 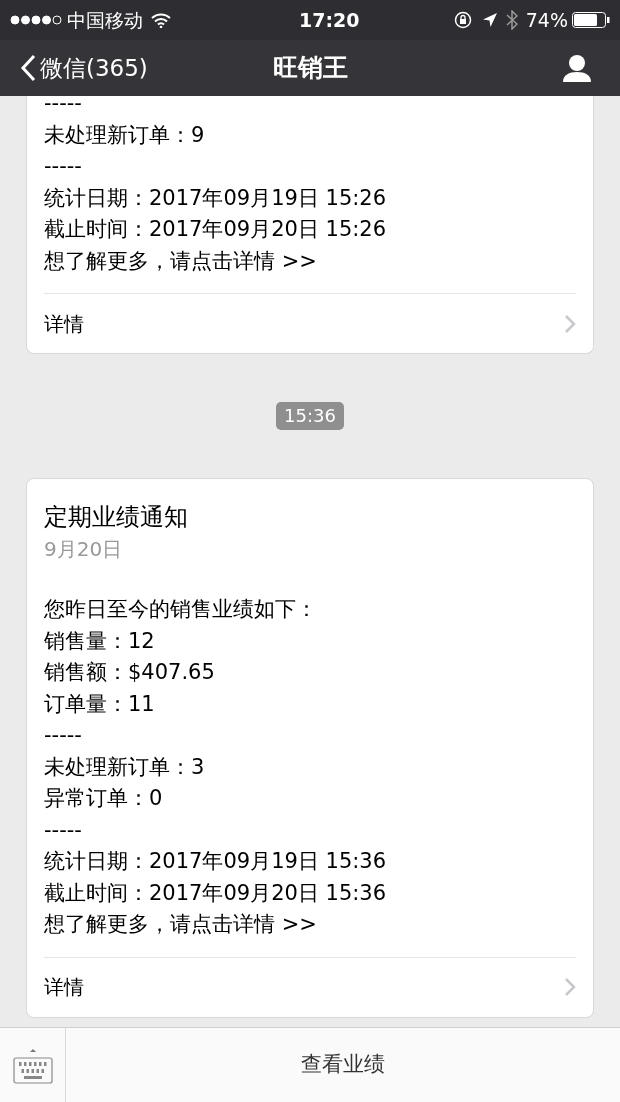 I want to click on message-line: 异常订单：0, so click(x=104, y=798).